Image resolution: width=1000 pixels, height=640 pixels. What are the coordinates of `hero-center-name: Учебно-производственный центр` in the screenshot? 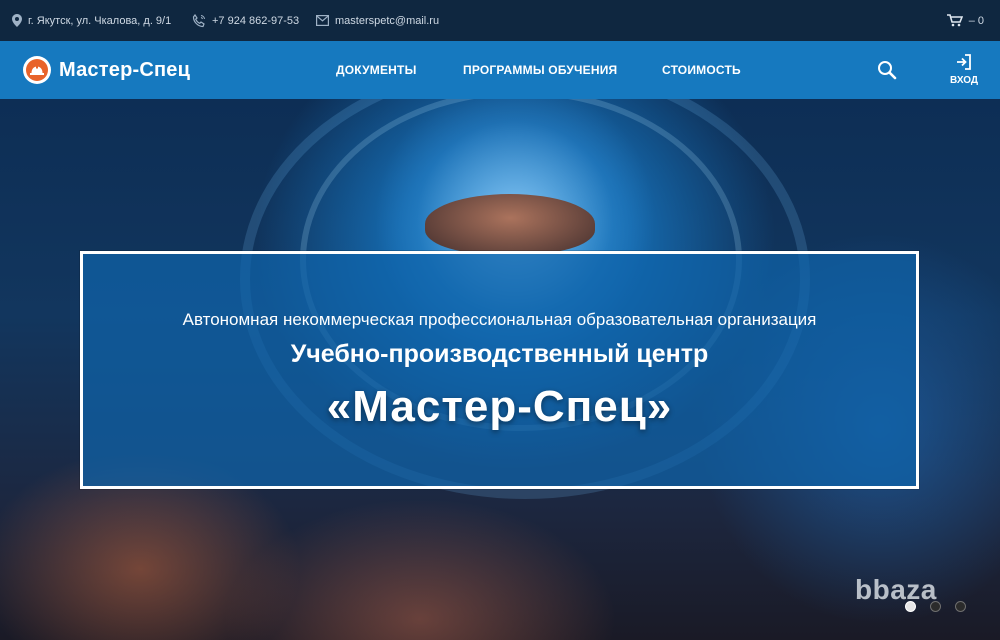 It's located at (499, 354).